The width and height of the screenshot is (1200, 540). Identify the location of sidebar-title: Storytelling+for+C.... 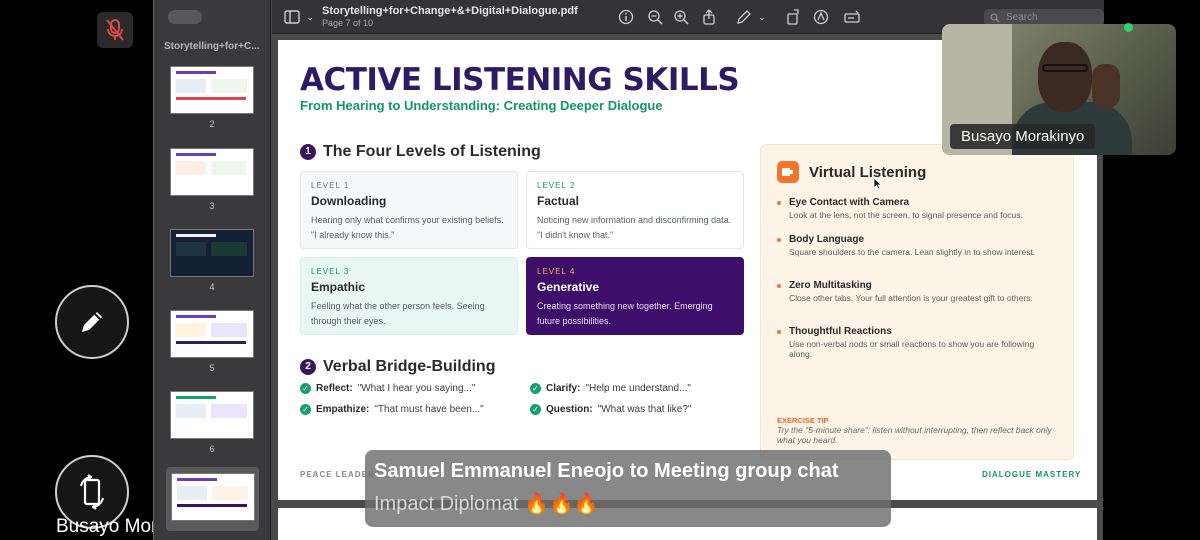
(212, 46).